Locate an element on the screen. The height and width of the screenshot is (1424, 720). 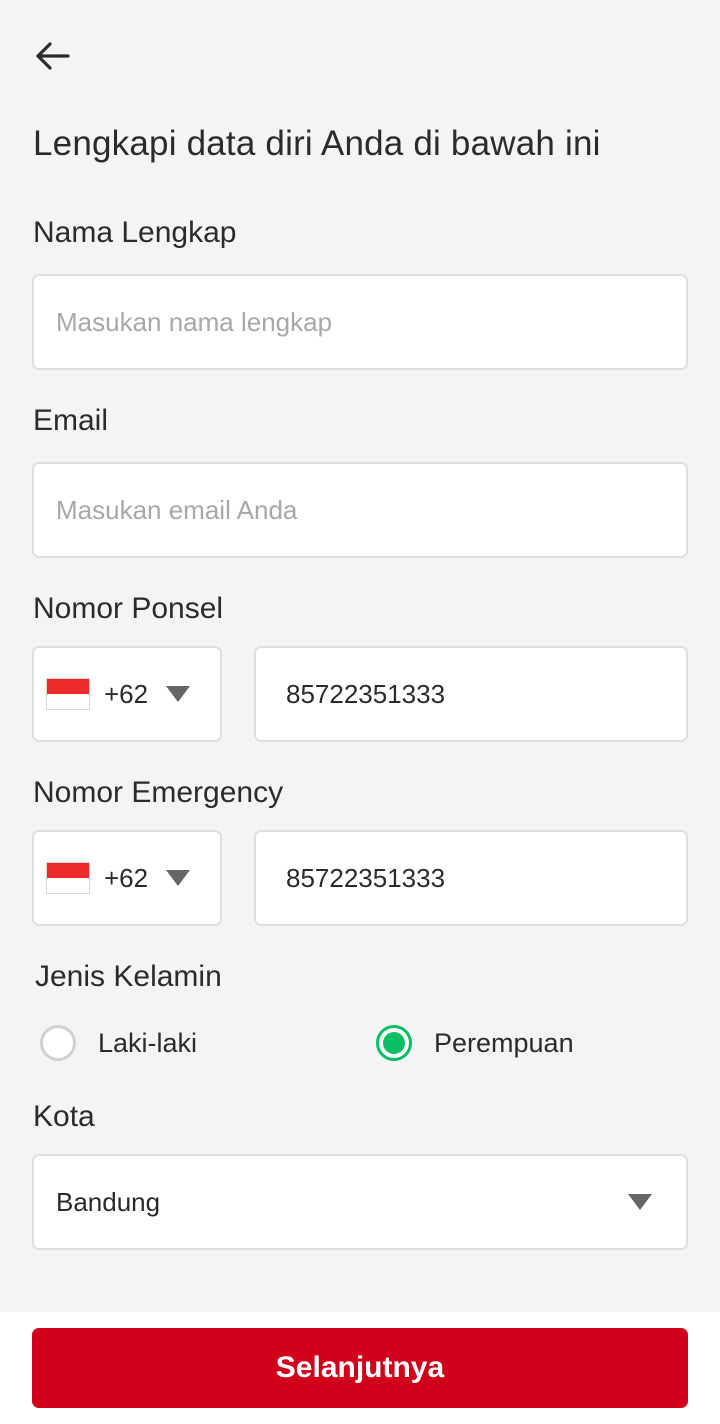
phone-field-container is located at coordinates (471, 694).